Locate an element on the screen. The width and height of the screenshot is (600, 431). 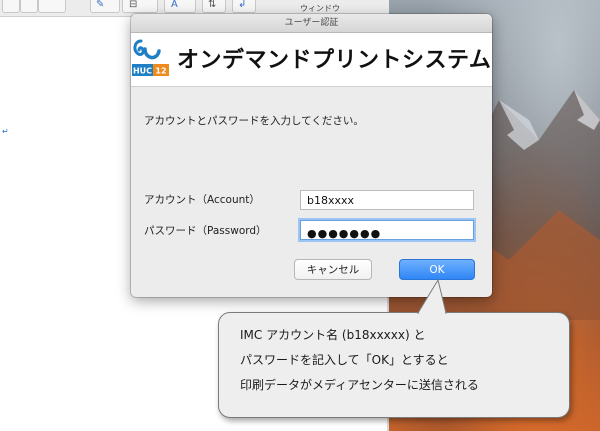
password-masked-value: ●●●●●●● is located at coordinates (344, 233).